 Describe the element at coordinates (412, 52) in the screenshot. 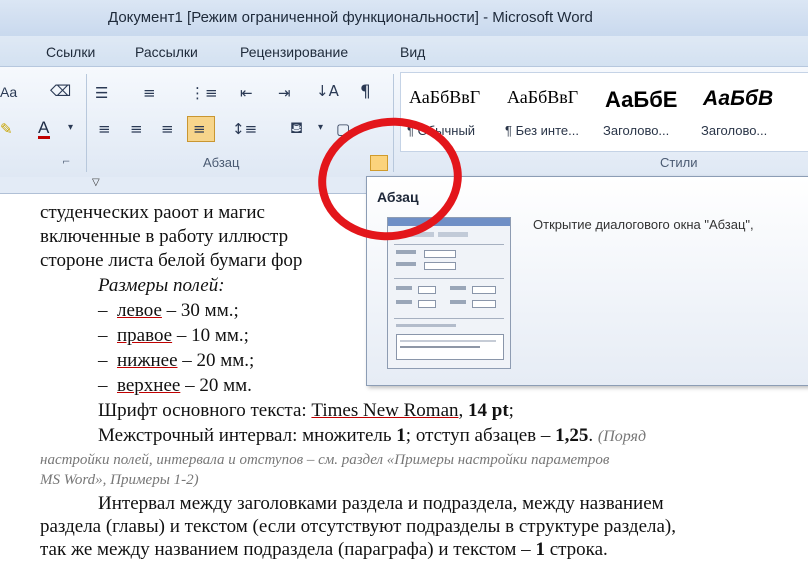

I see `tab-view: Вид` at that location.